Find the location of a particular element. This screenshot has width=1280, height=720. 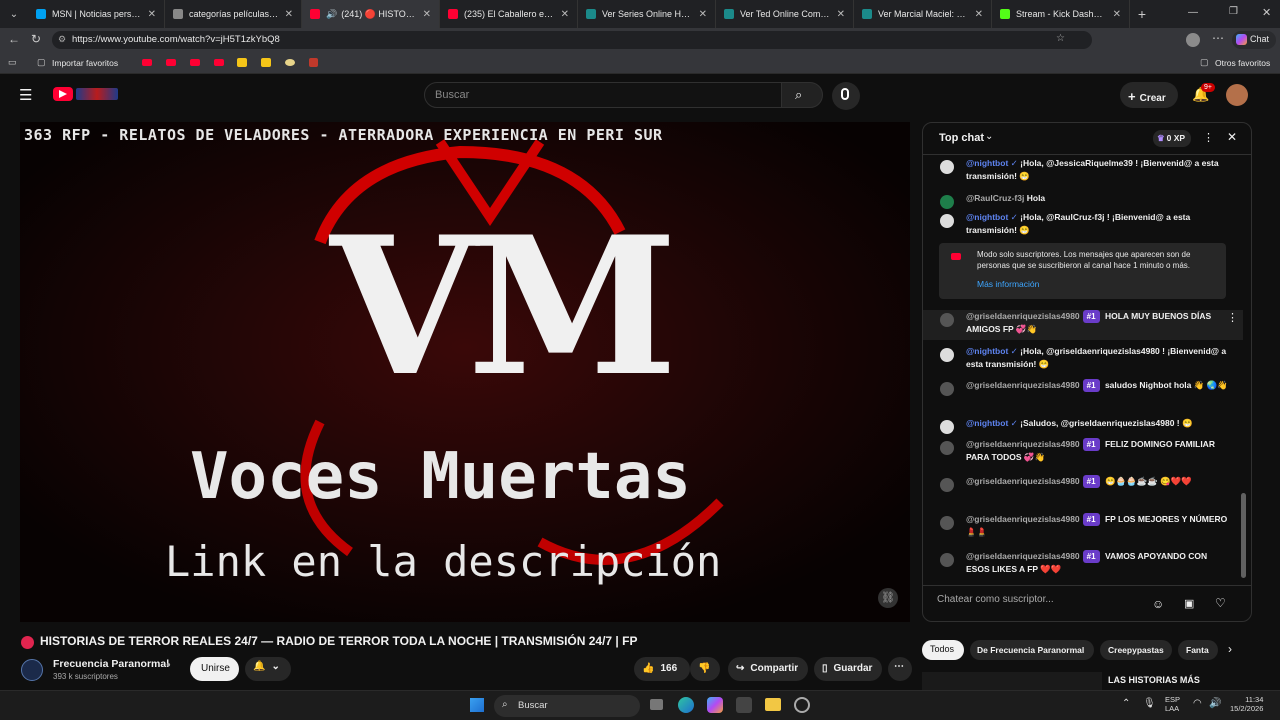

tab-caballero: (235) El Caballero en un ✕ is located at coordinates (509, 14).